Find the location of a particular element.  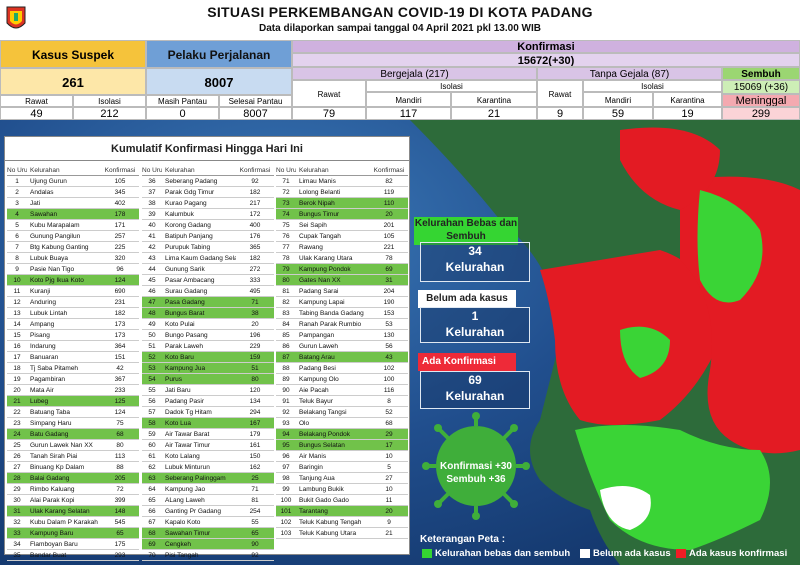

table-cell-val: 116 is located at coordinates (389, 390).